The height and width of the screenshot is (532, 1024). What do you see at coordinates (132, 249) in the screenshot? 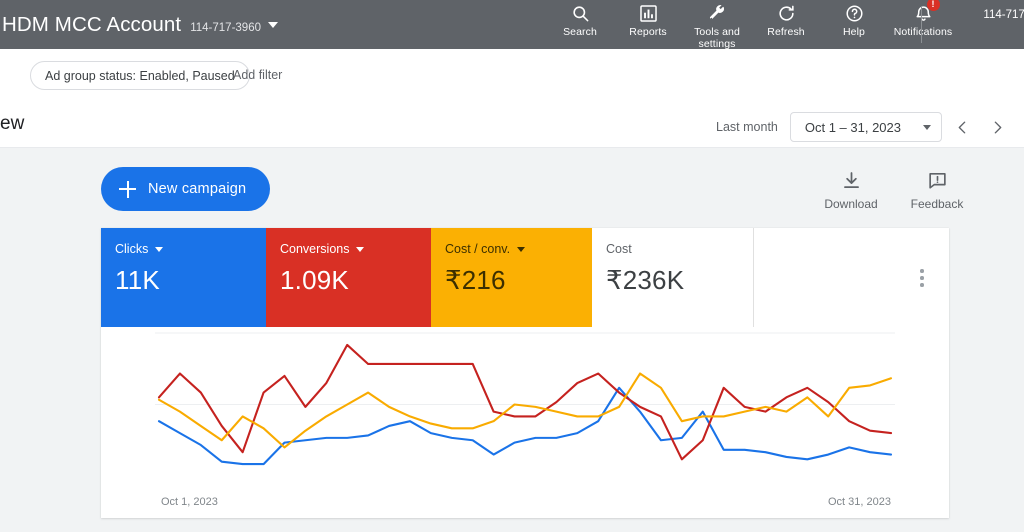
I see `metric-label-clicks: Clicks` at bounding box center [132, 249].